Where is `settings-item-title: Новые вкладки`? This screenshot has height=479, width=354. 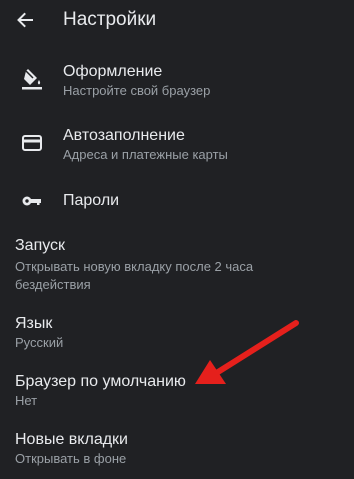
settings-item-title: Новые вкладки is located at coordinates (71, 439).